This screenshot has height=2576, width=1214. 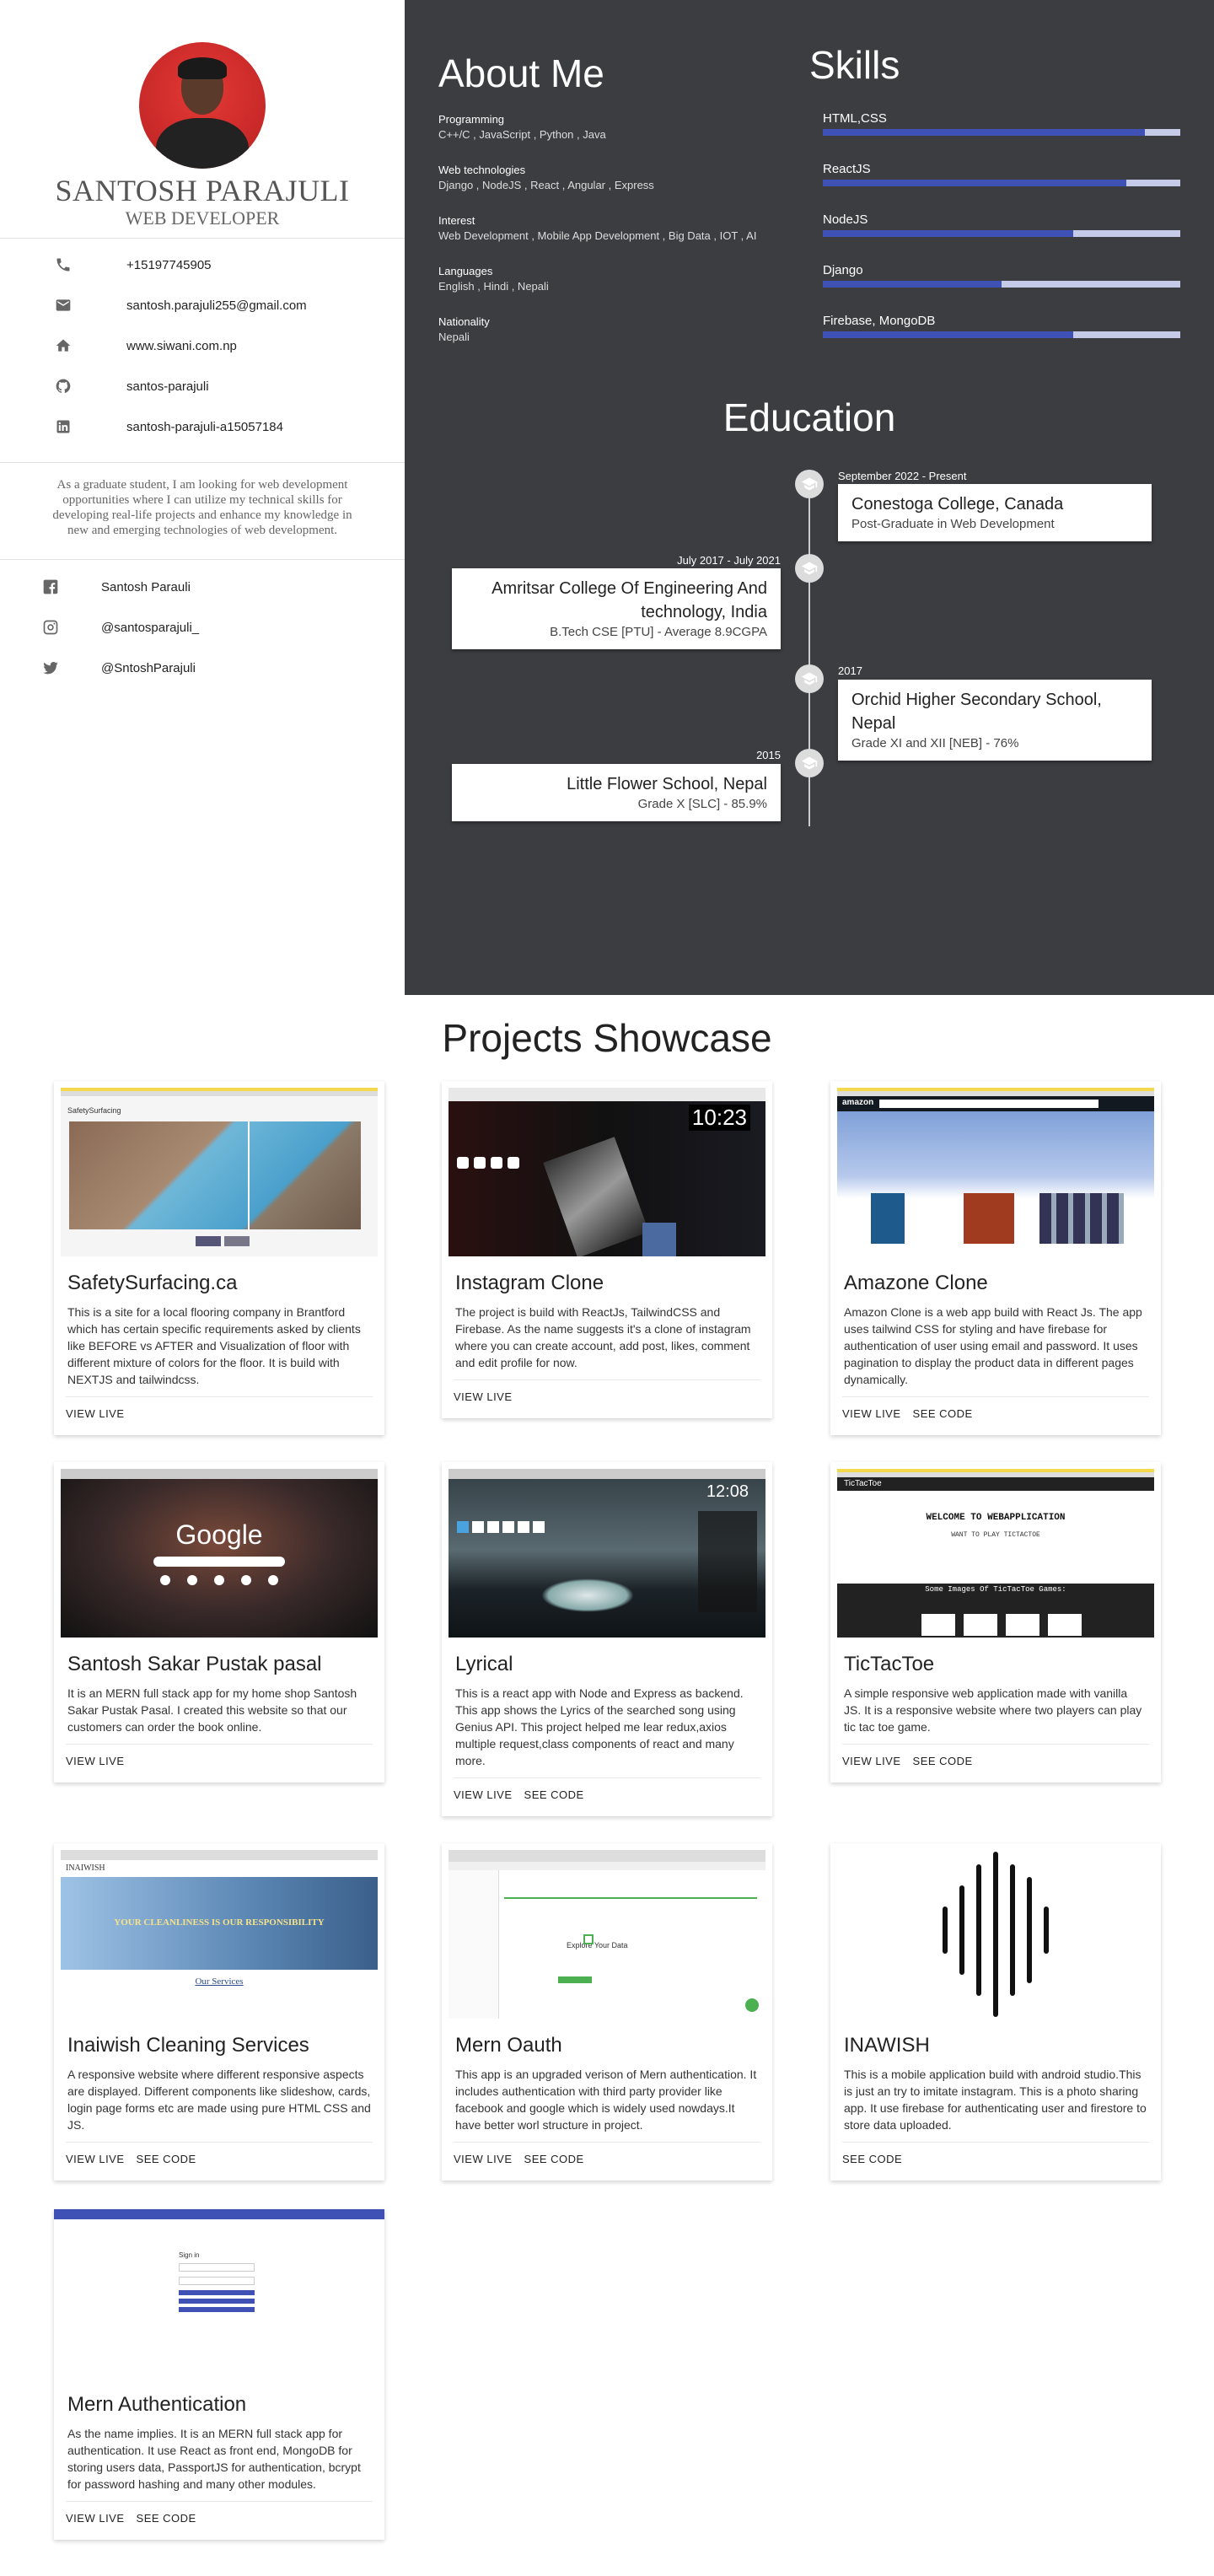 I want to click on about-key: Nationality, so click(x=464, y=321).